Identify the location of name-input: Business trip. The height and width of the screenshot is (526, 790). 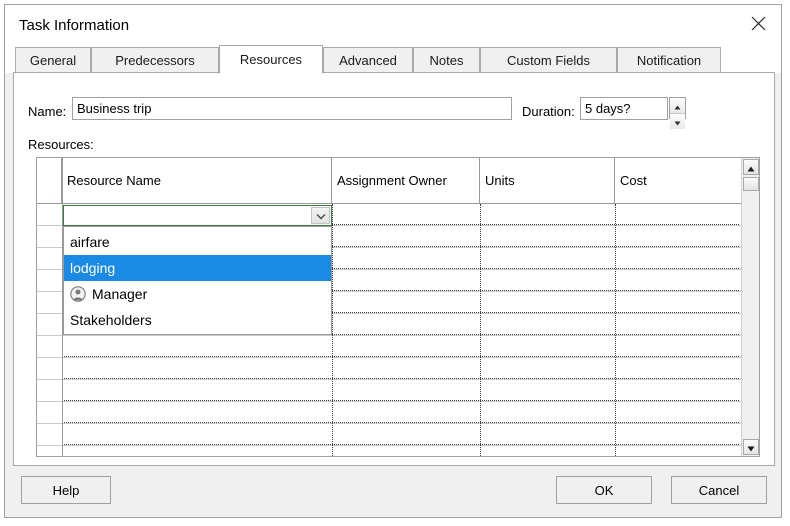
(292, 108).